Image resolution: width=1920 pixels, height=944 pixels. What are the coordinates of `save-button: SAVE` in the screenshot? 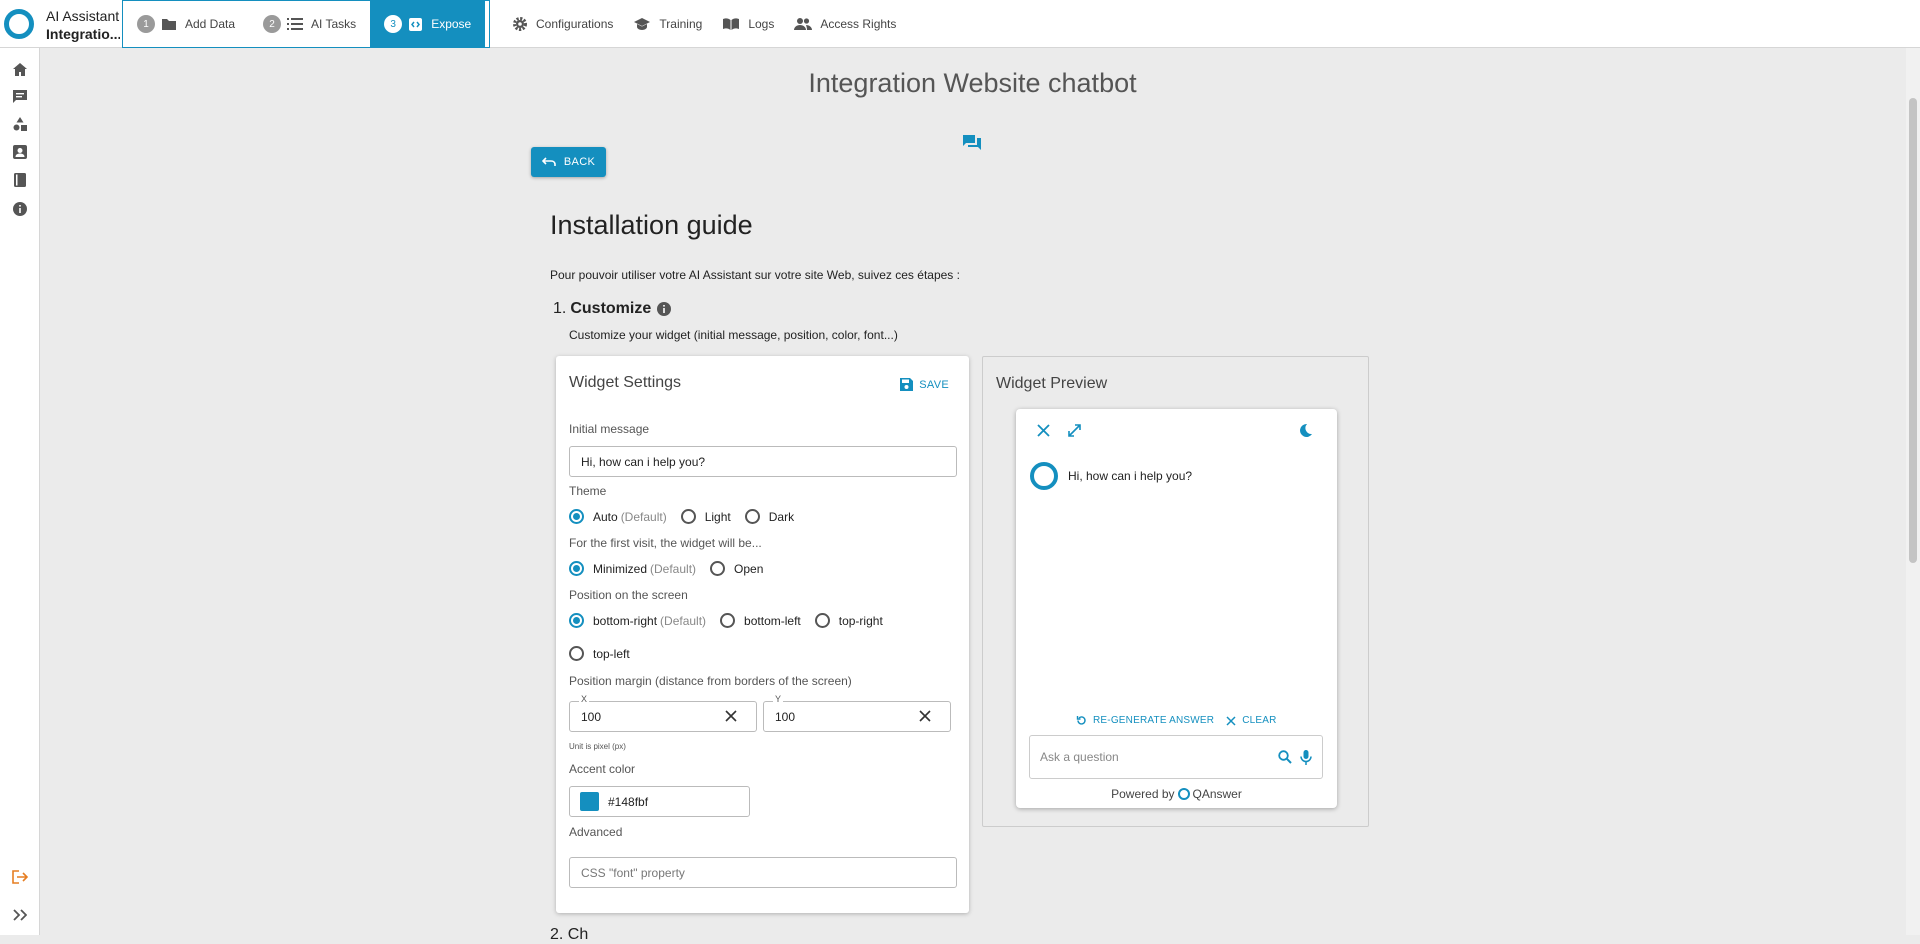 It's located at (924, 384).